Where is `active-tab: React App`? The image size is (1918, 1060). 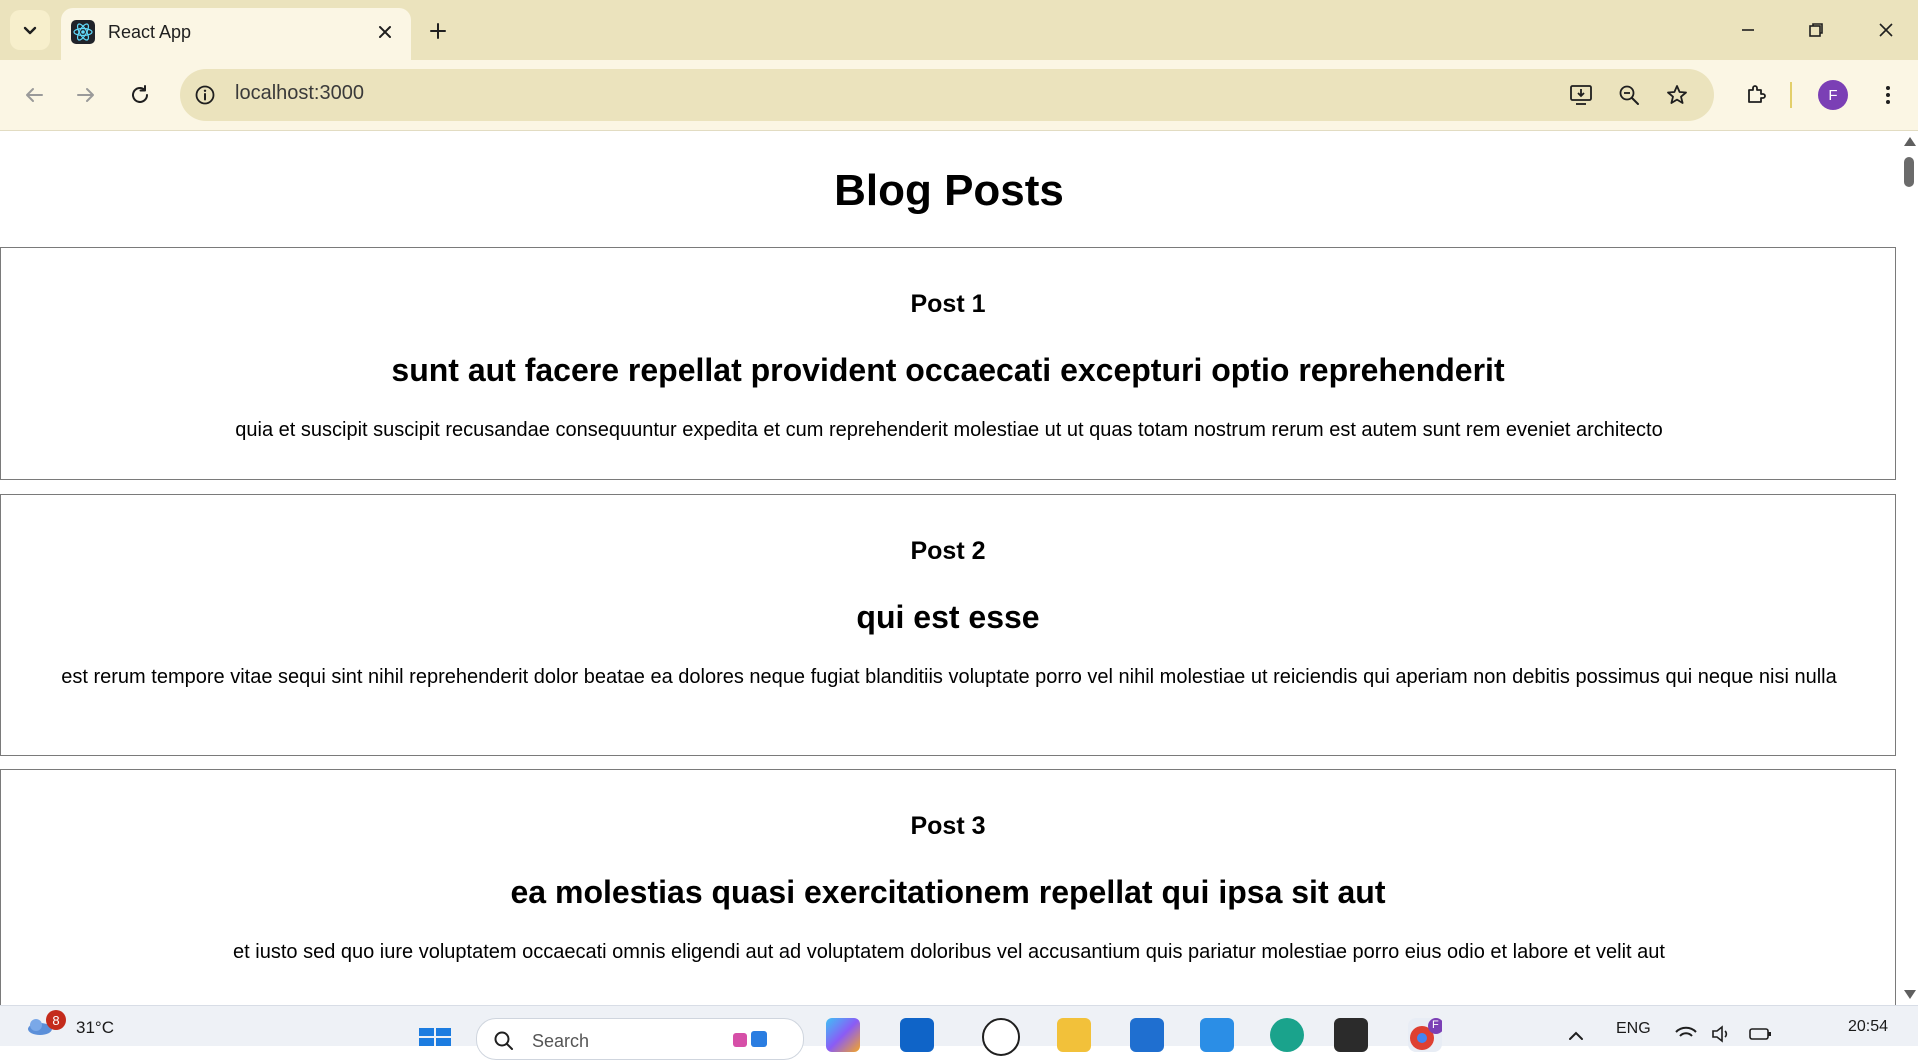 active-tab: React App is located at coordinates (236, 34).